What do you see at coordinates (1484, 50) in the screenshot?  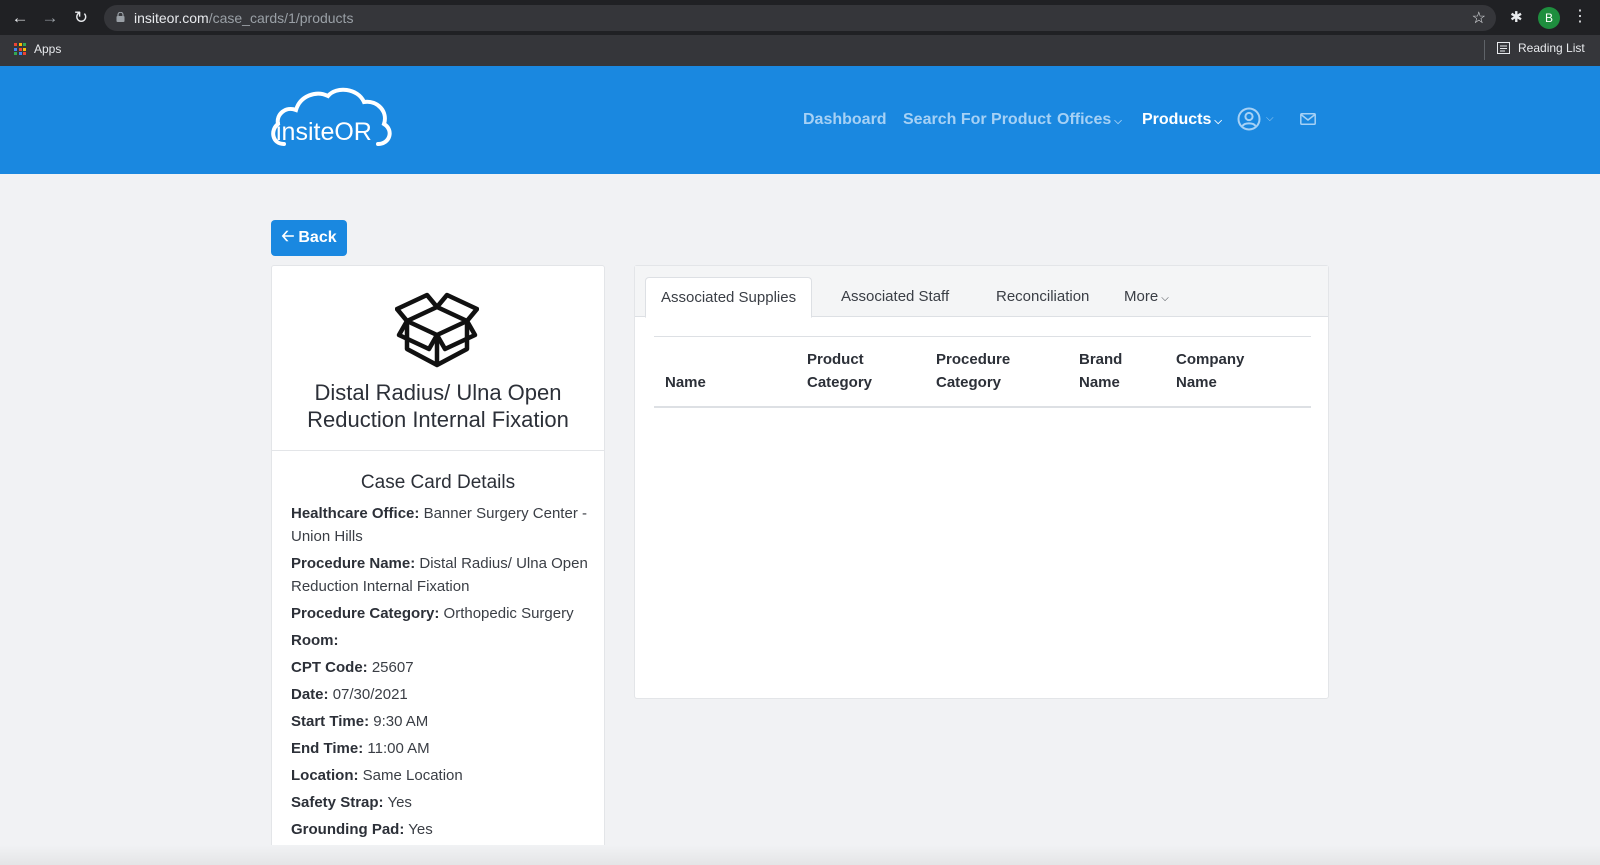 I see `bookmarks-divider` at bounding box center [1484, 50].